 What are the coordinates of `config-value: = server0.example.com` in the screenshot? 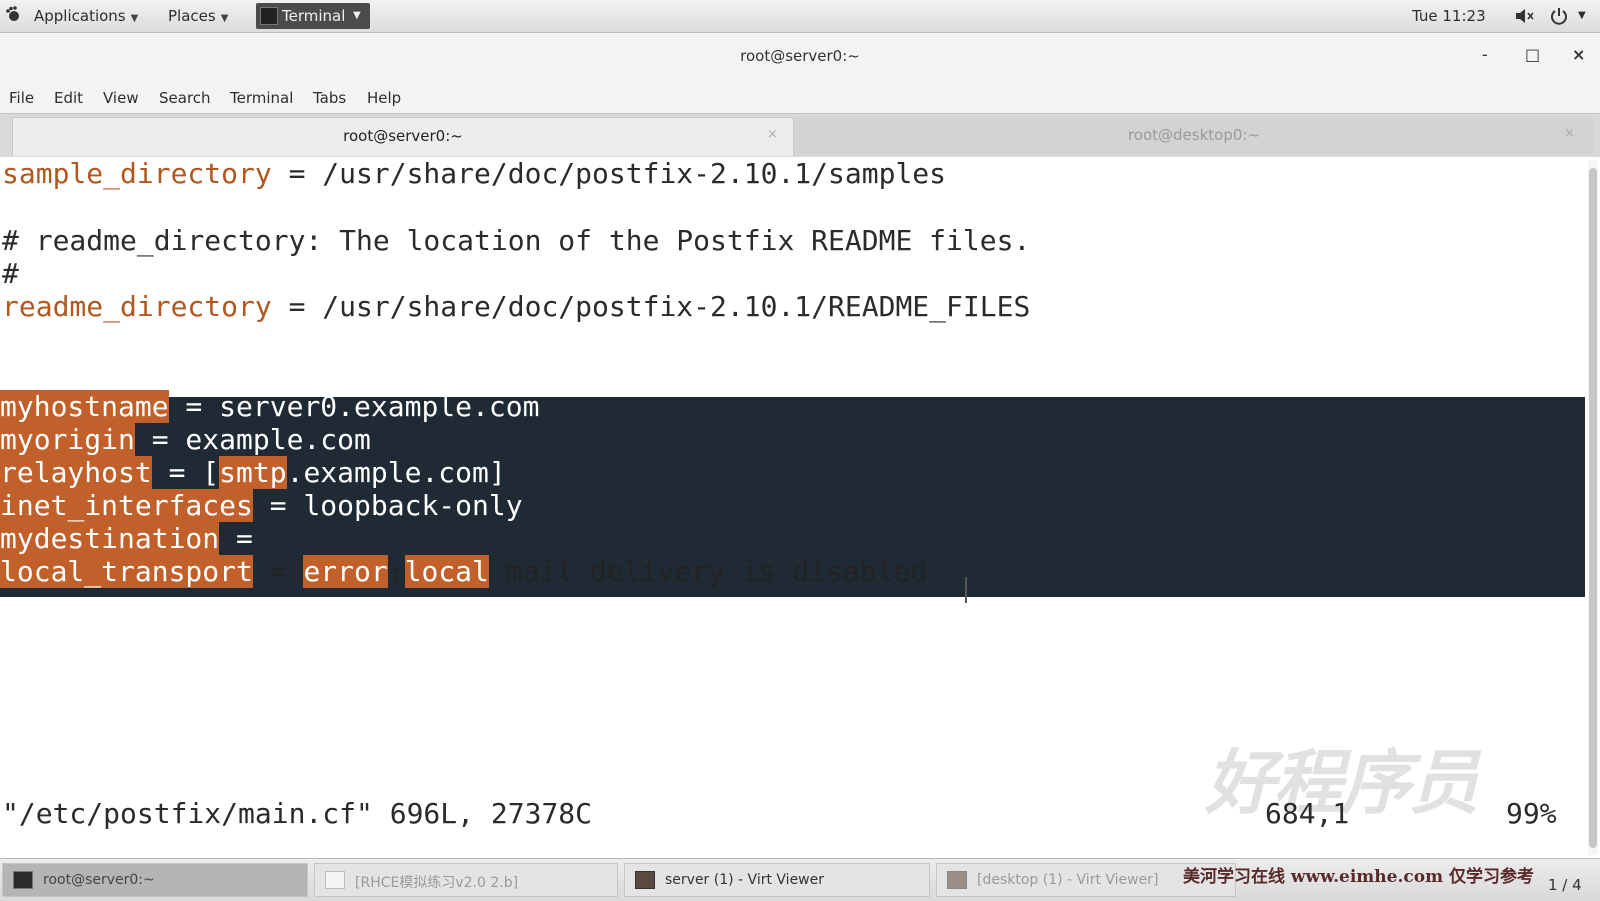 It's located at (354, 406).